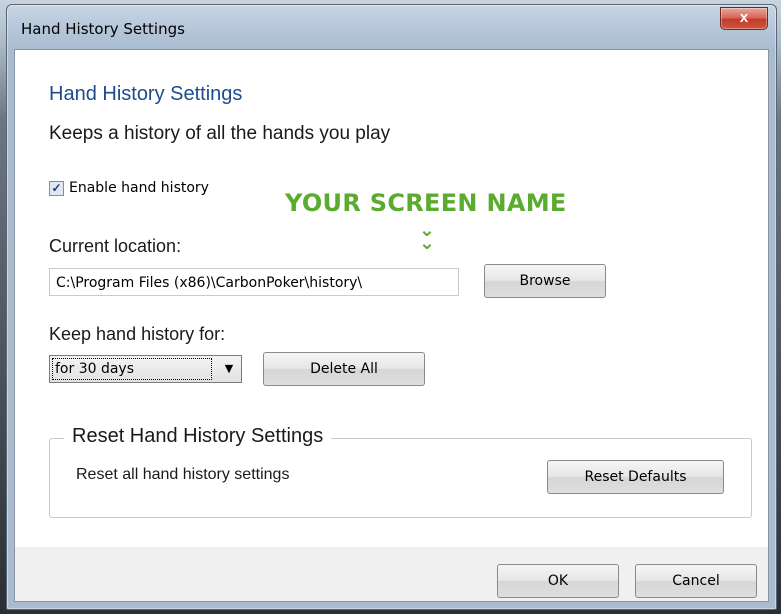 This screenshot has height=614, width=781. I want to click on close-icon: x, so click(744, 17).